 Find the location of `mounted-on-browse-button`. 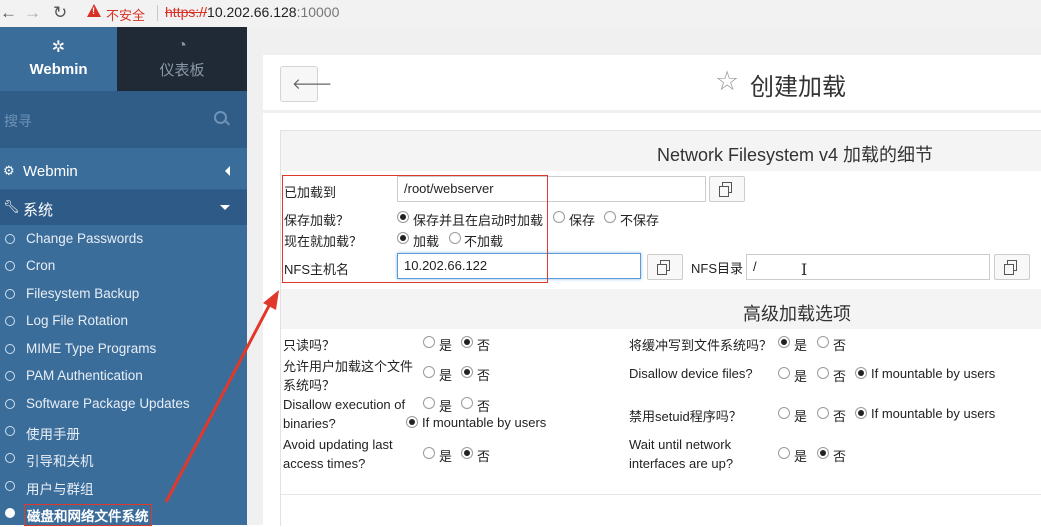

mounted-on-browse-button is located at coordinates (727, 189).